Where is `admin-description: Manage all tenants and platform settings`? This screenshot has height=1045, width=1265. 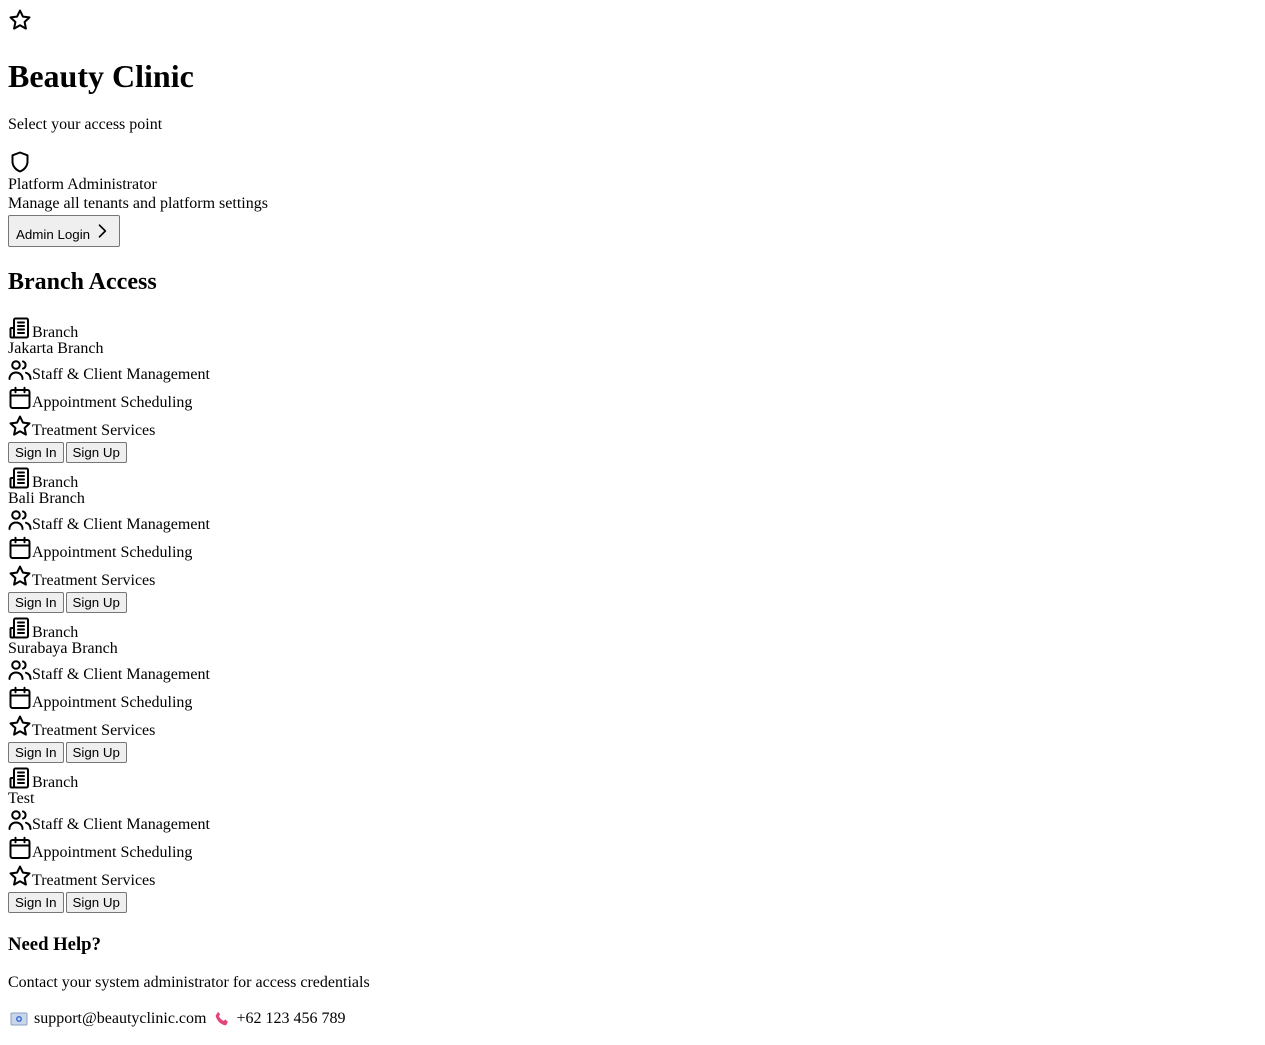
admin-description: Manage all tenants and platform settings is located at coordinates (138, 203).